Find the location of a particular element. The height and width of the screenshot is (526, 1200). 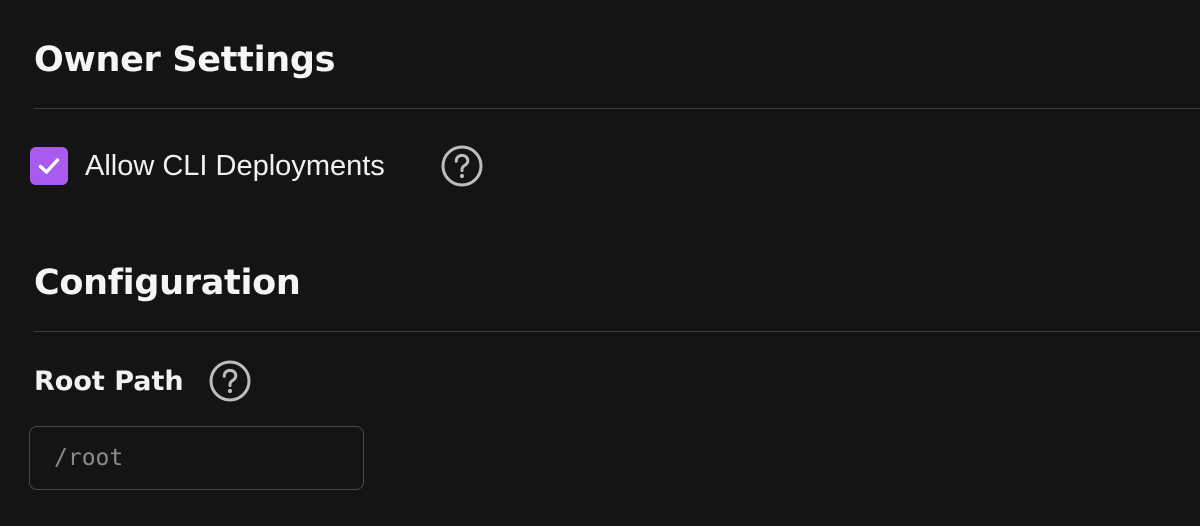

configuration-heading: Configuration is located at coordinates (167, 283).